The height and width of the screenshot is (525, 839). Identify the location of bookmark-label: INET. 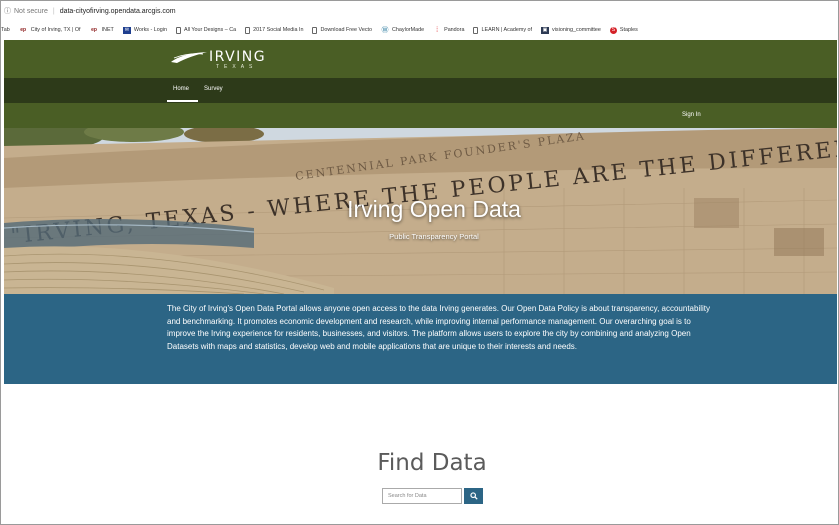
(107, 30).